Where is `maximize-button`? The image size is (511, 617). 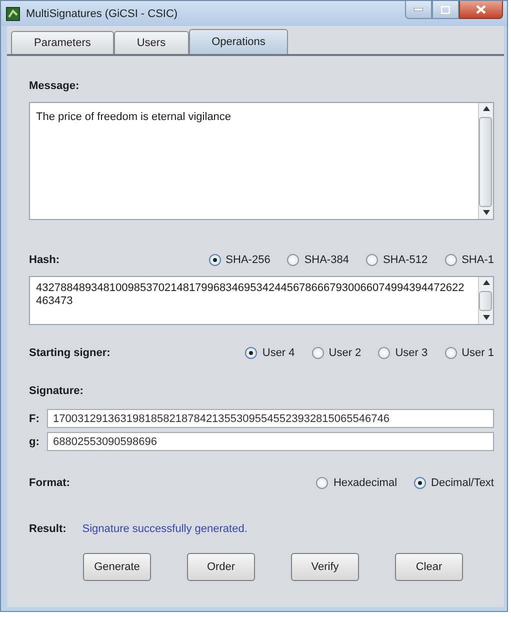 maximize-button is located at coordinates (445, 10).